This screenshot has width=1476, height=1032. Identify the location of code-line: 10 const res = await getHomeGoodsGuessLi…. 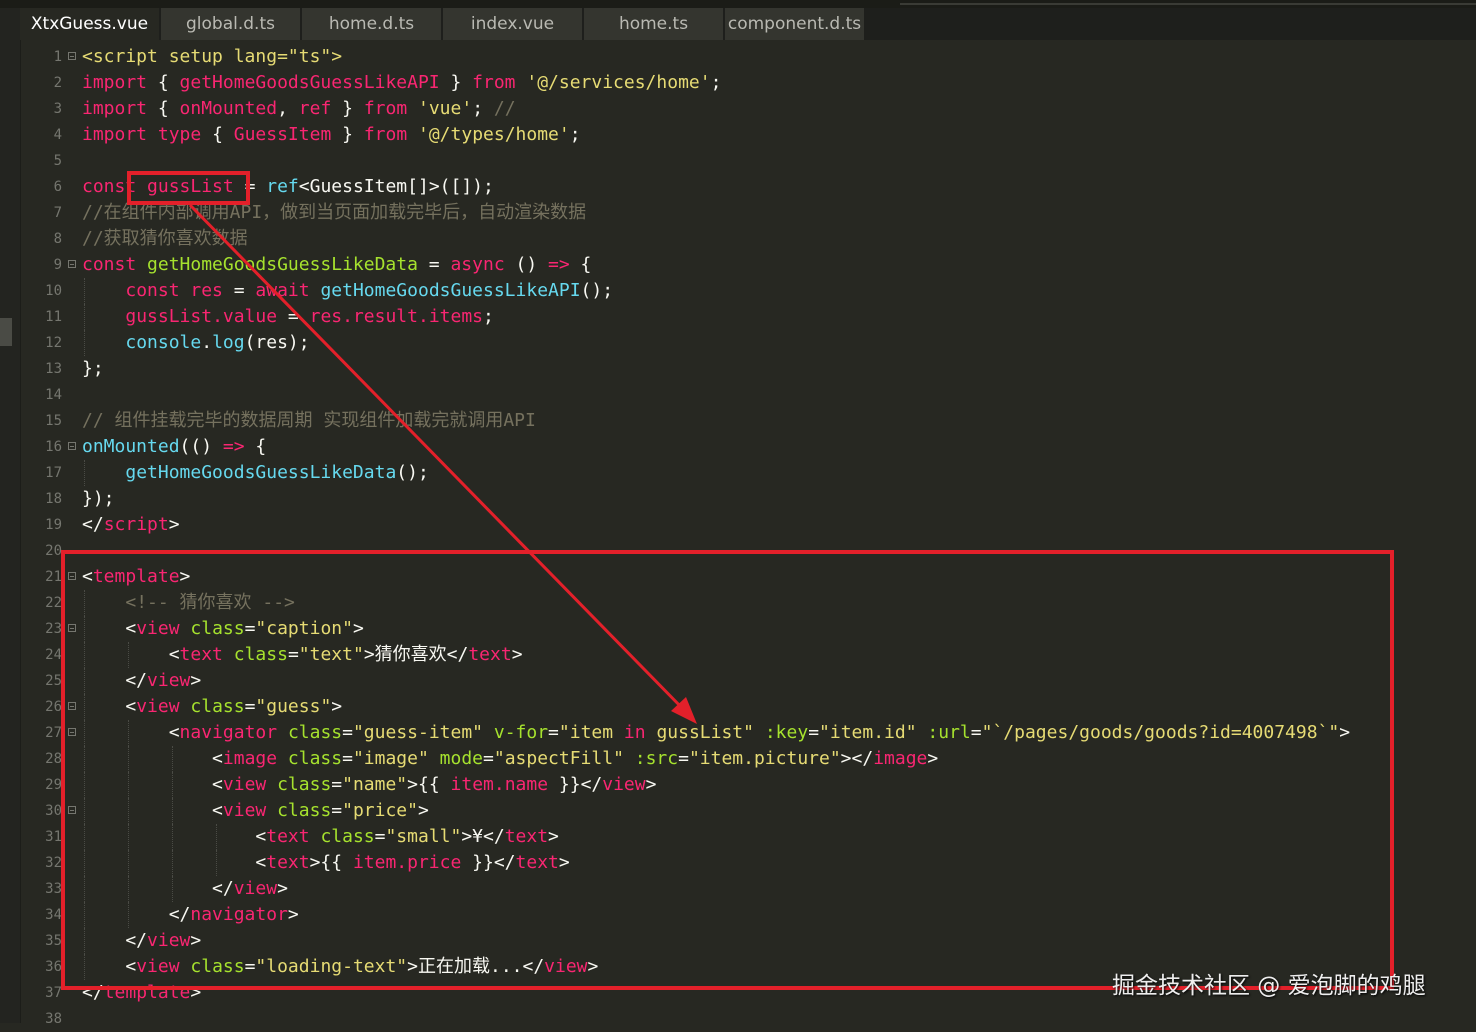
(749, 291).